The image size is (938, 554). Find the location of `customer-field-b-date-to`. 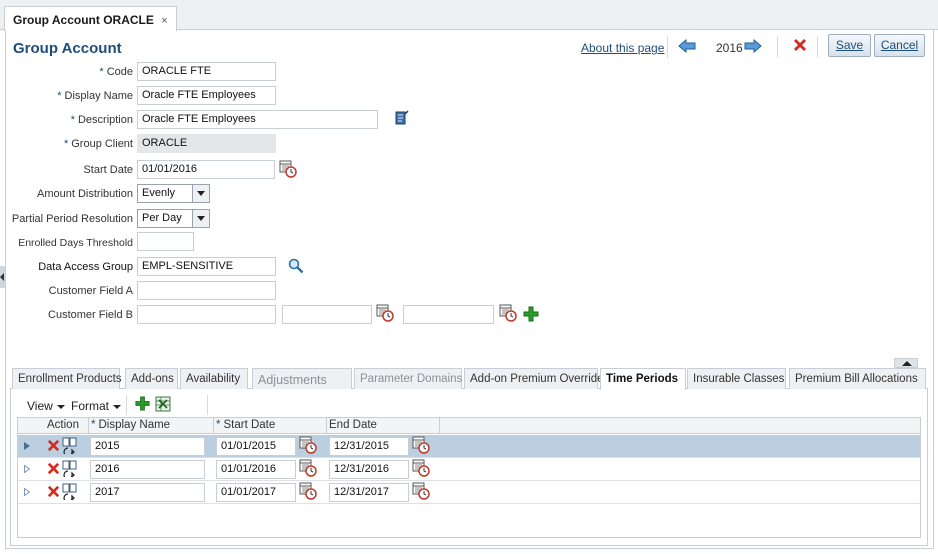

customer-field-b-date-to is located at coordinates (448, 314).